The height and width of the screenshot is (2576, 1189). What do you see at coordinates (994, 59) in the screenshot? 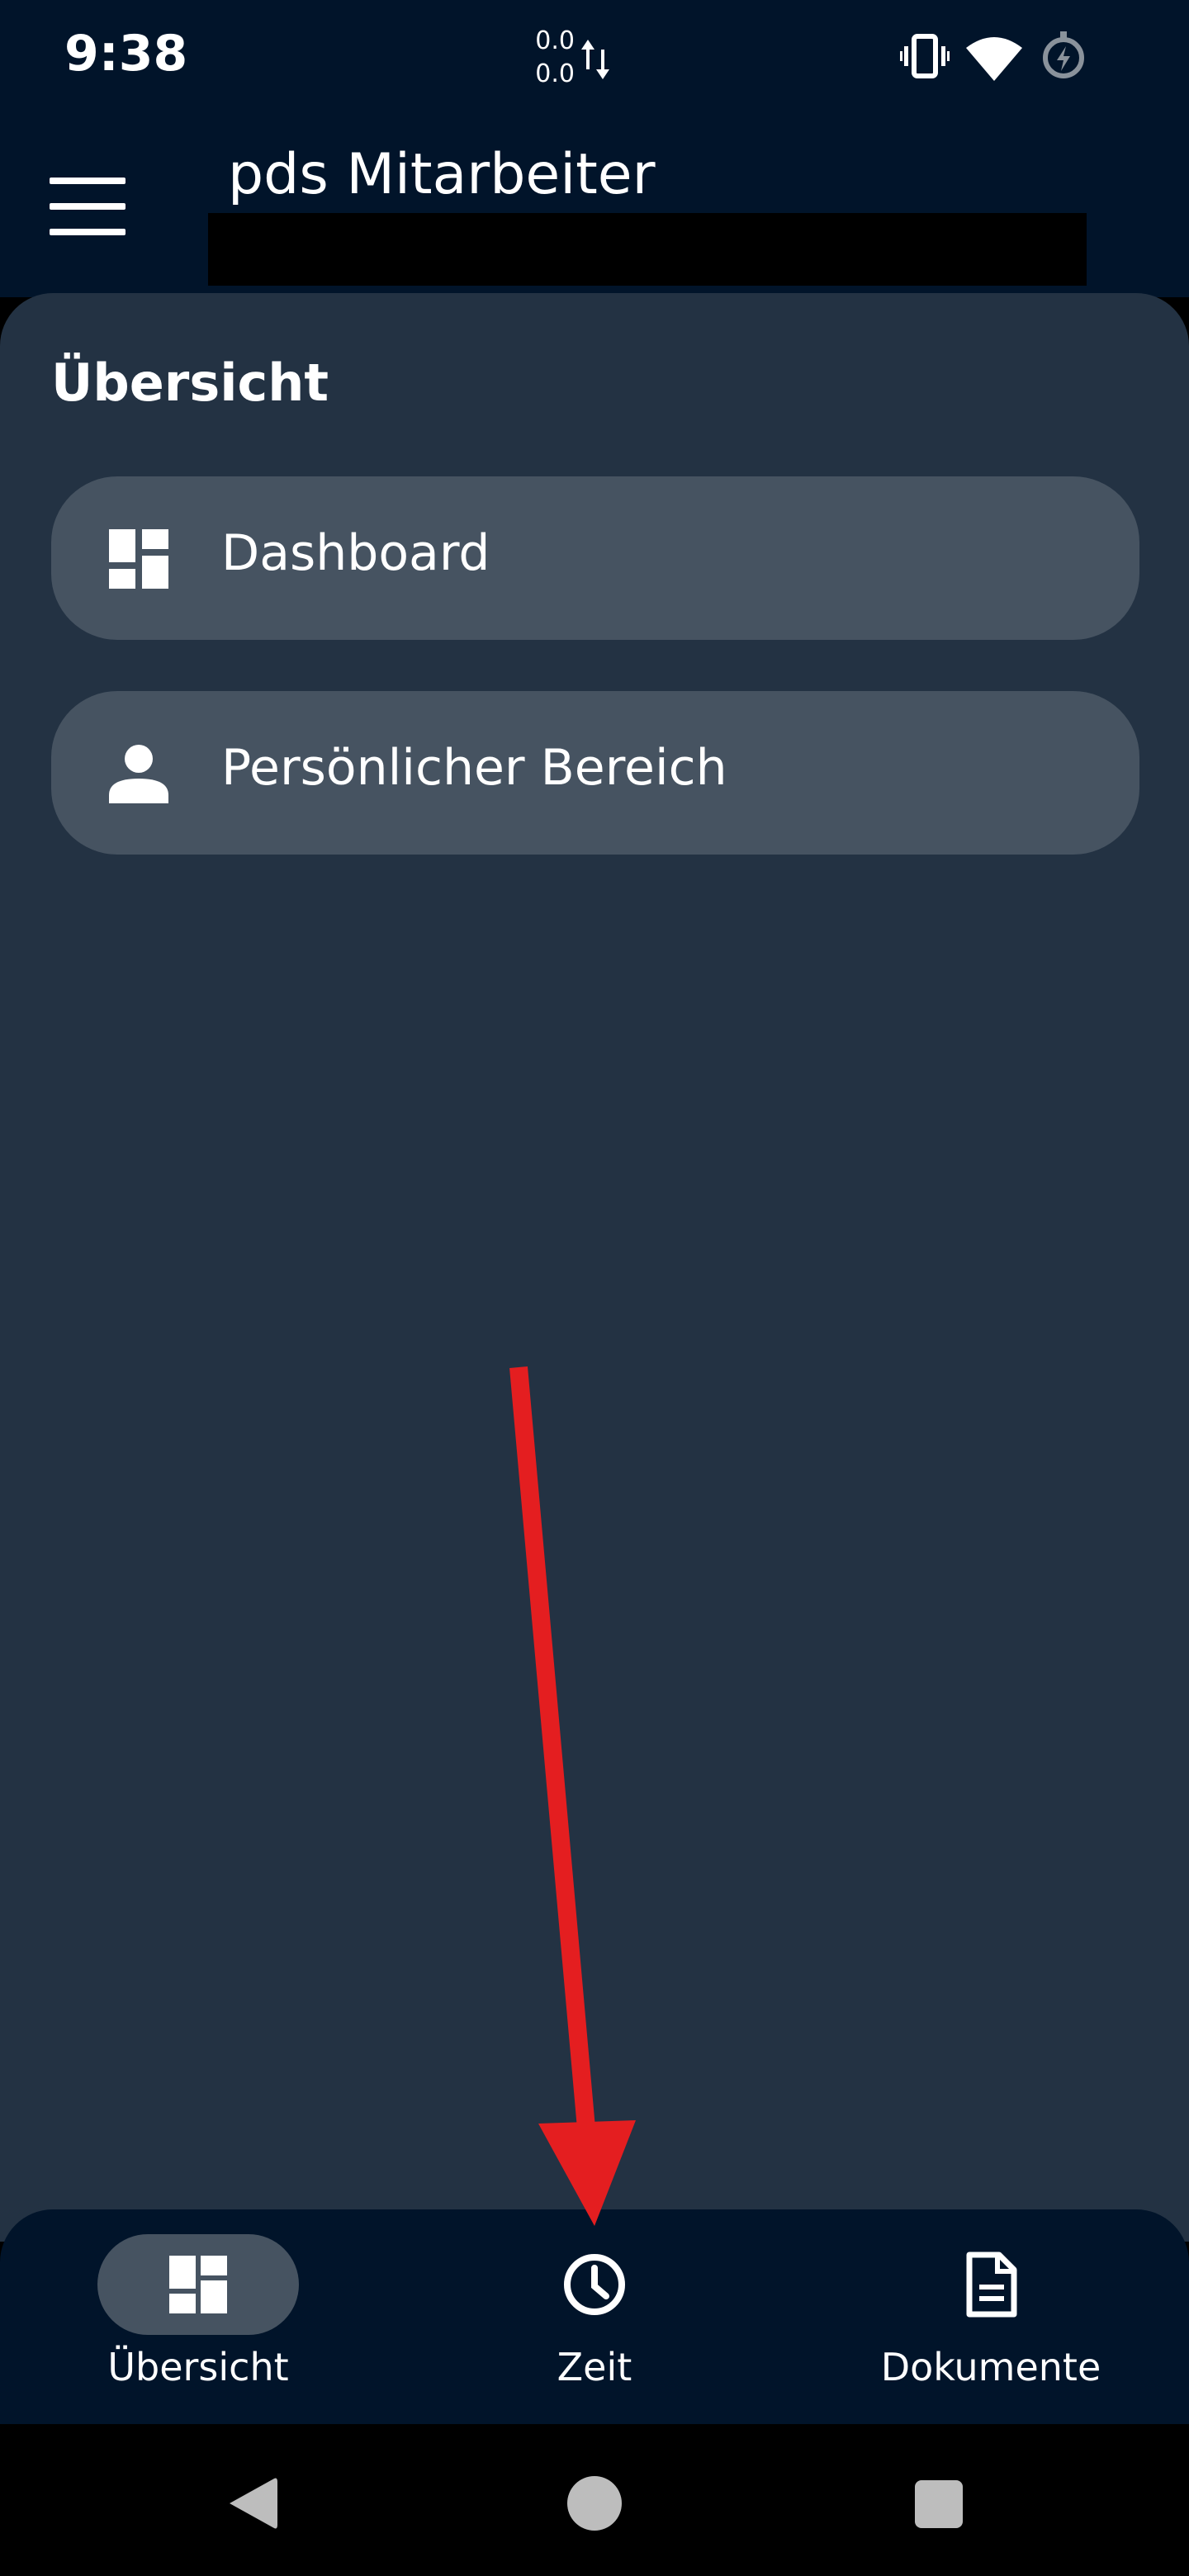
I see `wifi-icon` at bounding box center [994, 59].